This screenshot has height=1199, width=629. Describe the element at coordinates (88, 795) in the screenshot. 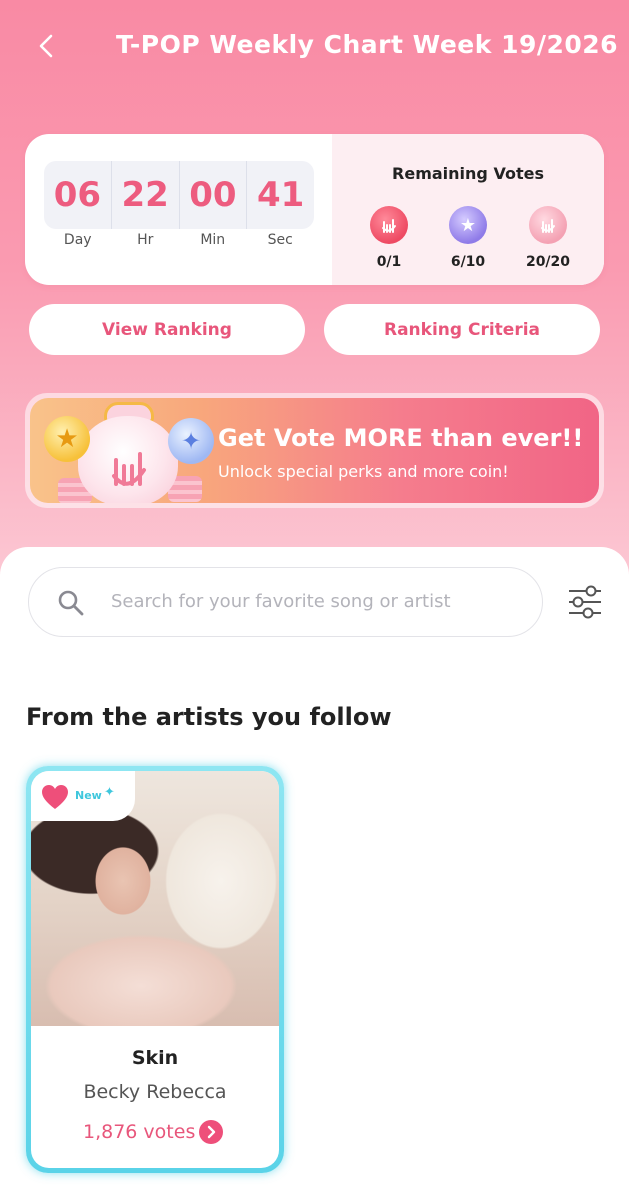

I see `new-label: New` at that location.